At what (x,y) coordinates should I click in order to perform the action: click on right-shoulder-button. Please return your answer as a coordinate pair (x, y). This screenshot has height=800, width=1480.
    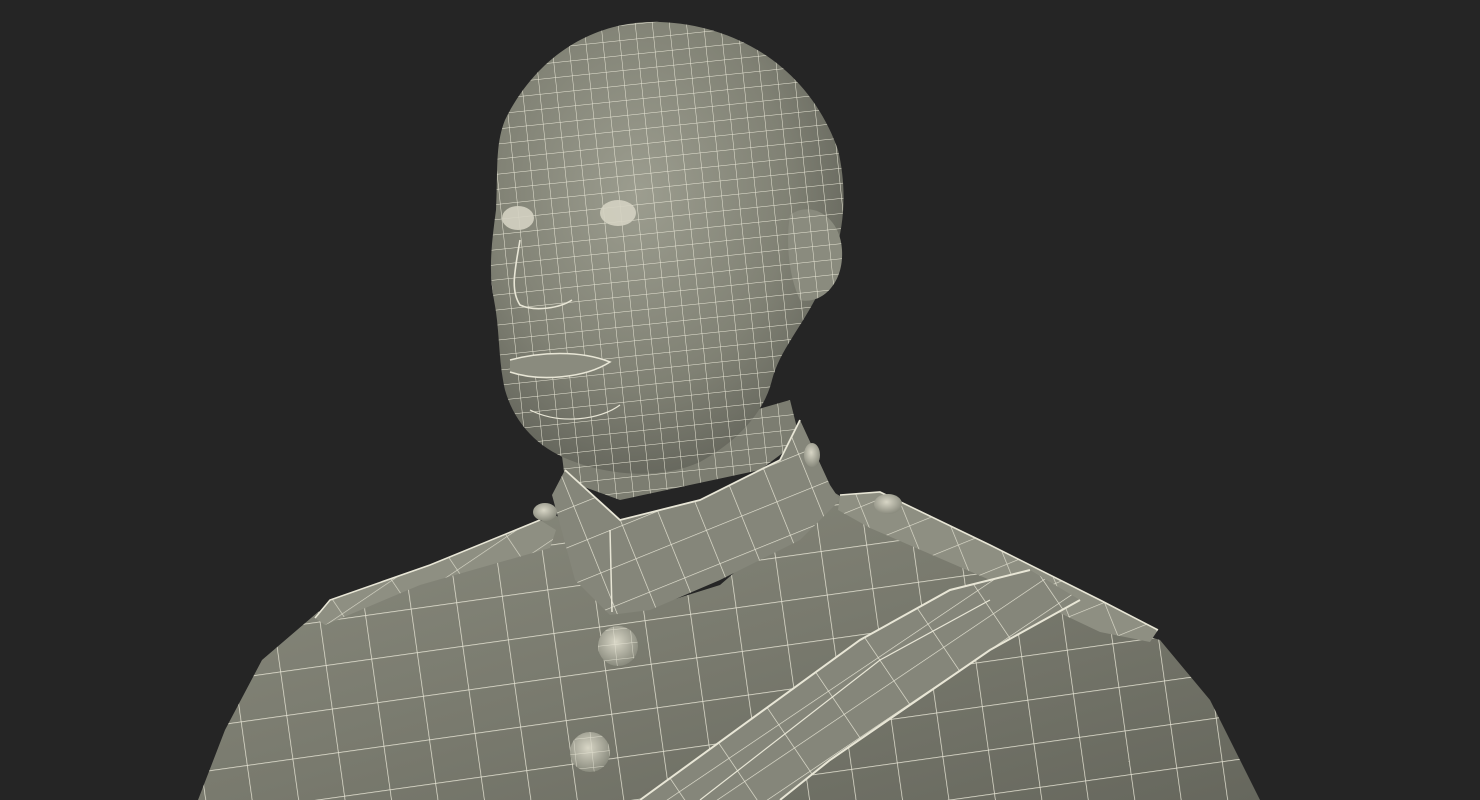
    Looking at the image, I should click on (888, 504).